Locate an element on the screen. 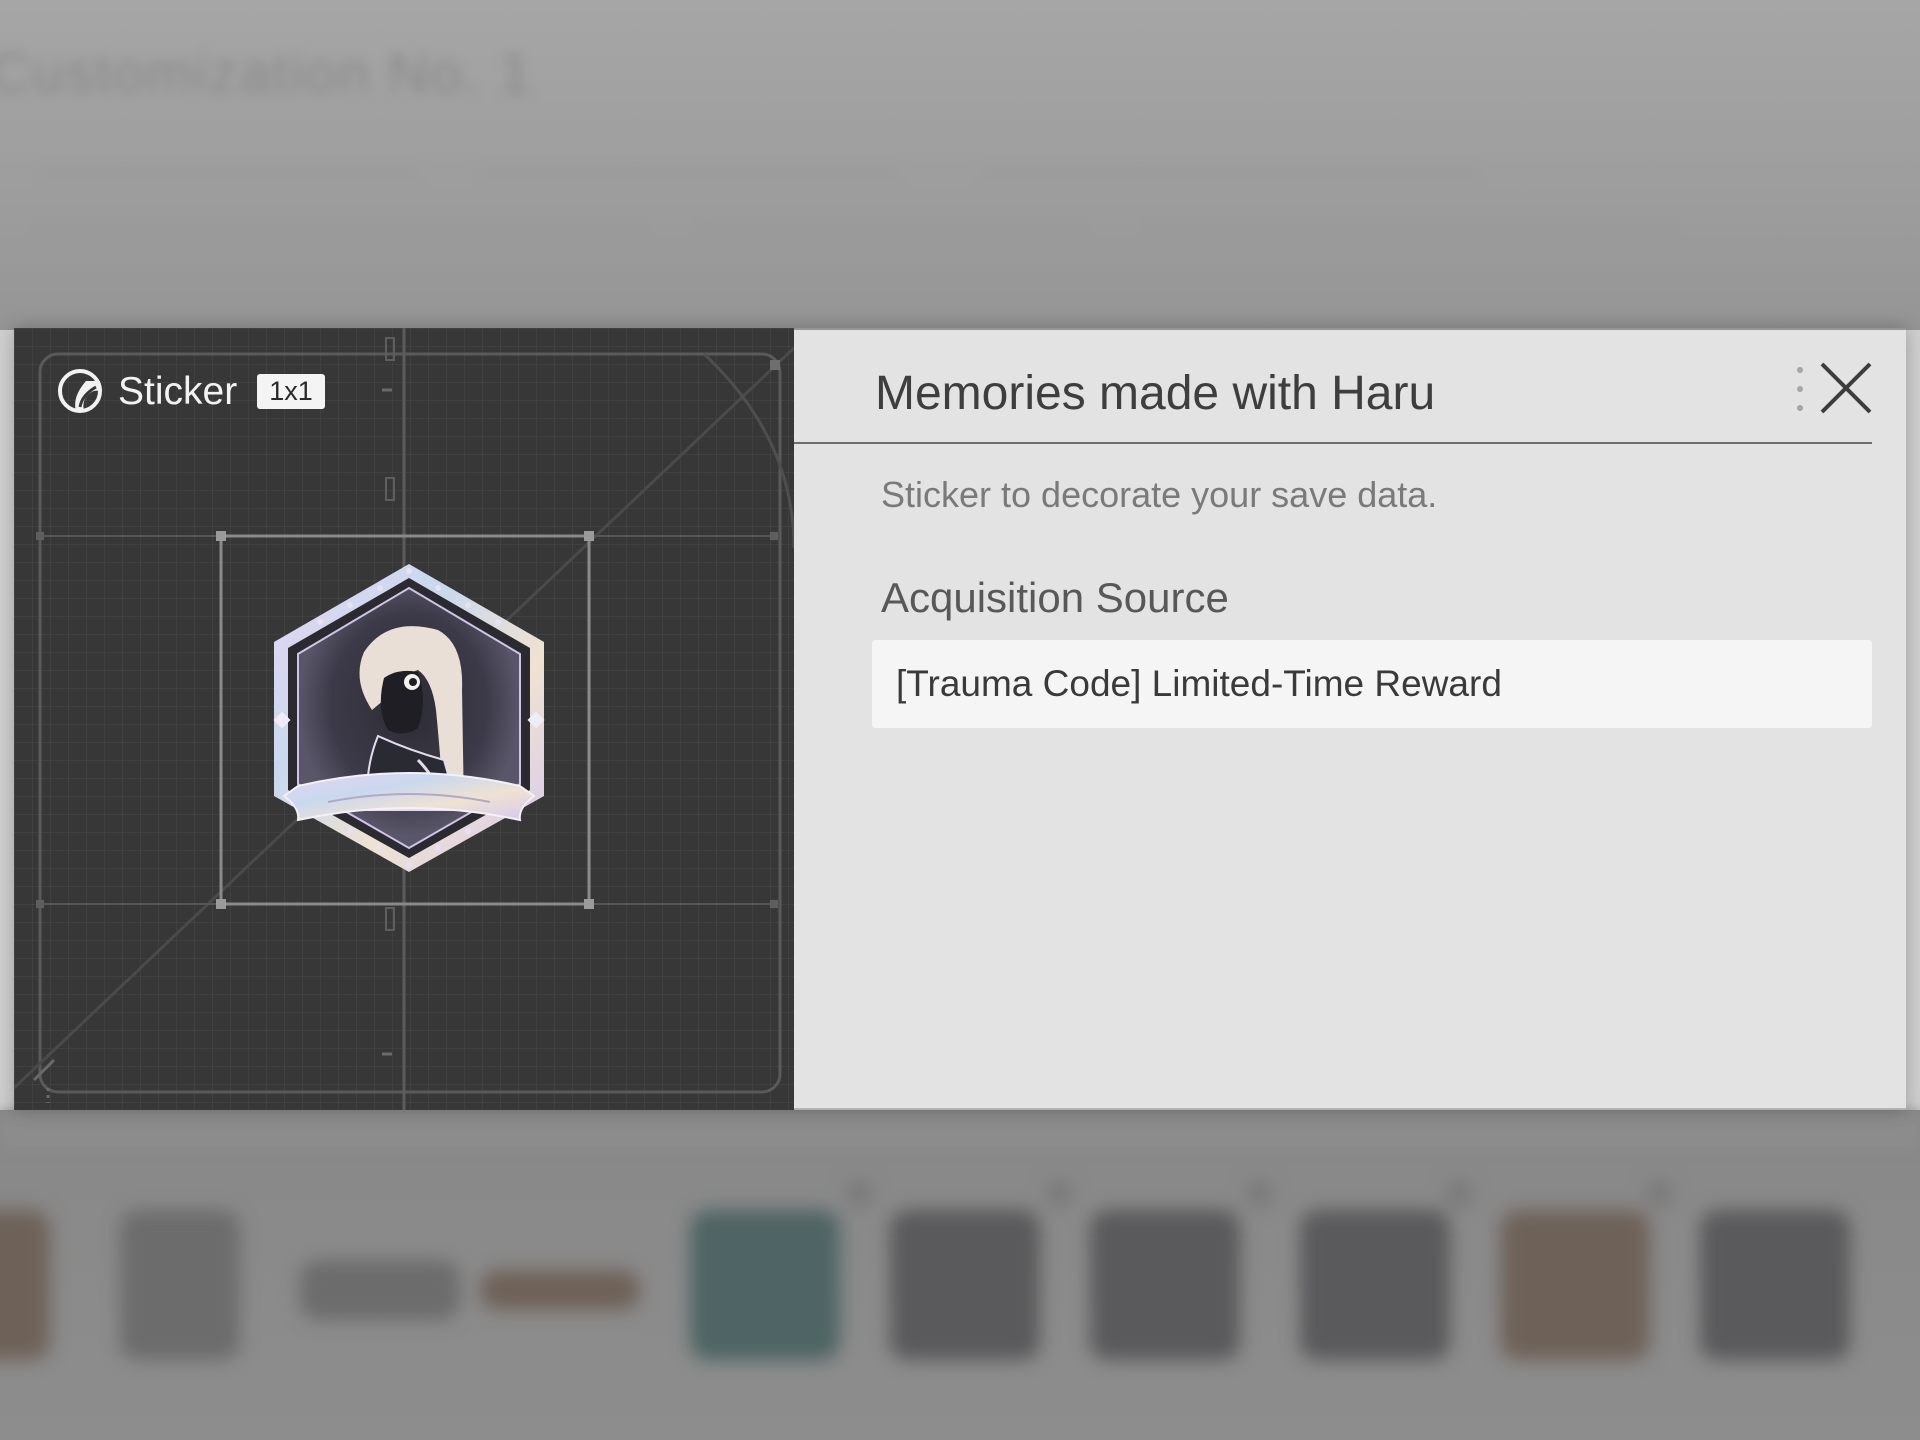 The height and width of the screenshot is (1440, 1920). background-screen-title: Customization No. 1 is located at coordinates (266, 72).